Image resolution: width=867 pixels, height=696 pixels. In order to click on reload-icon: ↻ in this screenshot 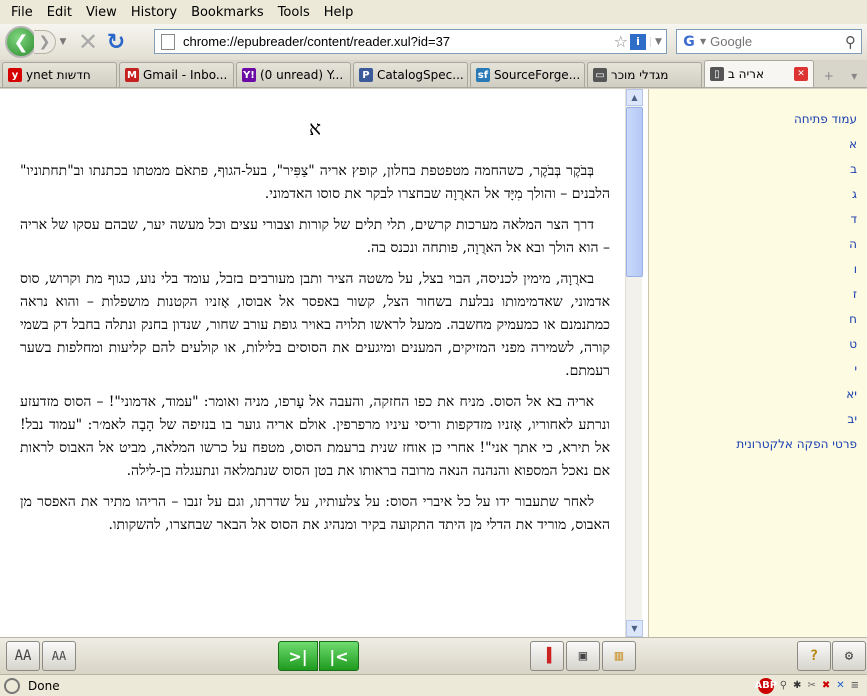, I will do `click(116, 42)`.